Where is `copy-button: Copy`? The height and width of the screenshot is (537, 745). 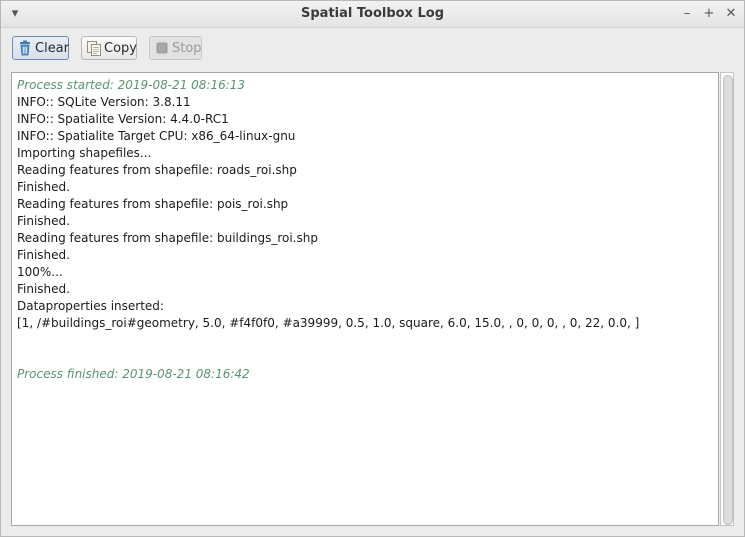 copy-button: Copy is located at coordinates (109, 48).